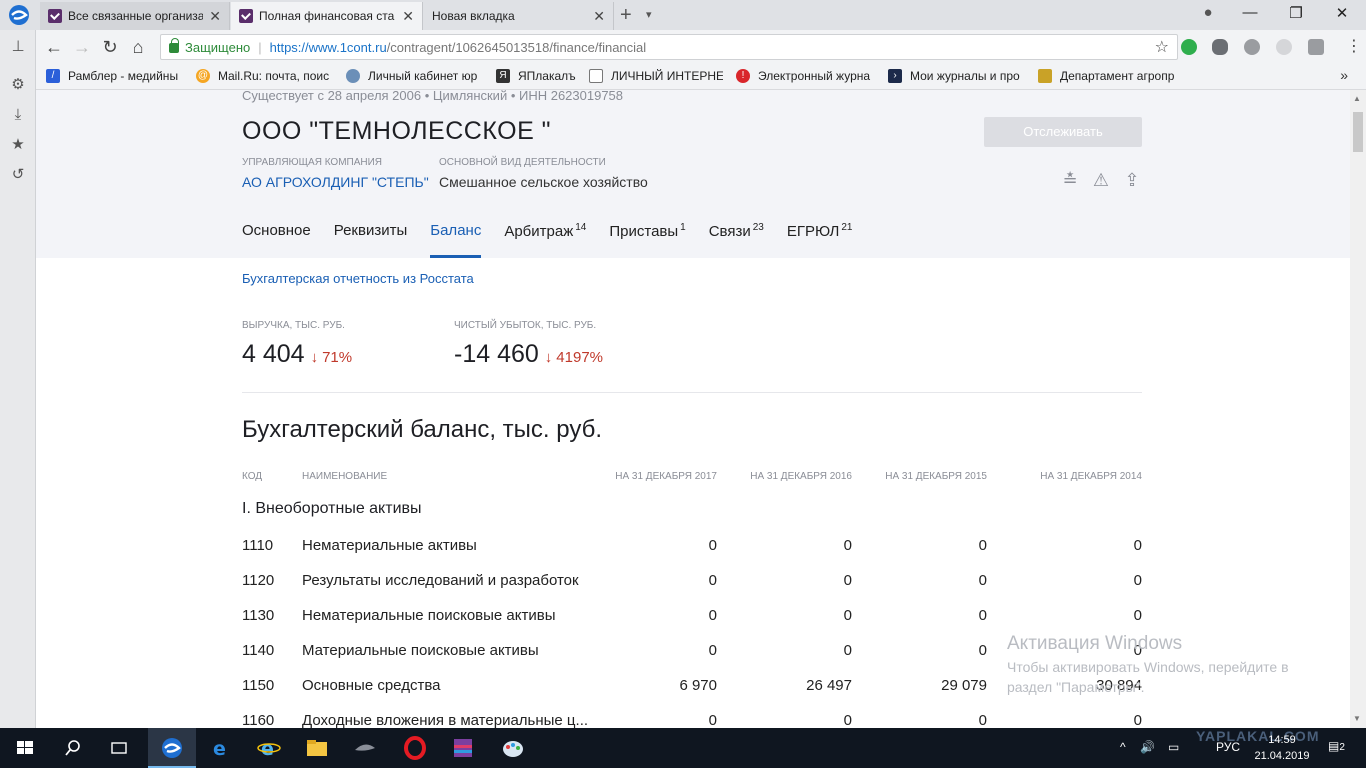  Describe the element at coordinates (456, 240) in the screenshot. I see `tab-balance: Баланс` at that location.